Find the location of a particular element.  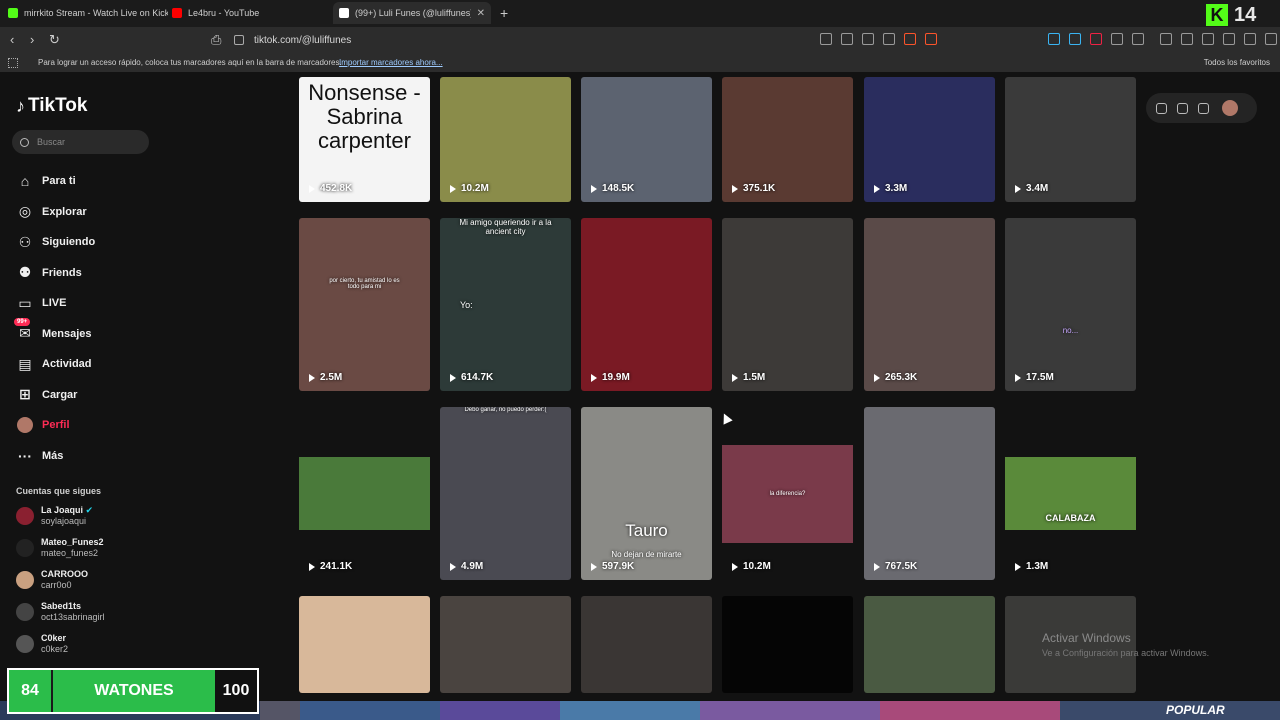

following-item: C0ker c0ker2 is located at coordinates (42, 644).